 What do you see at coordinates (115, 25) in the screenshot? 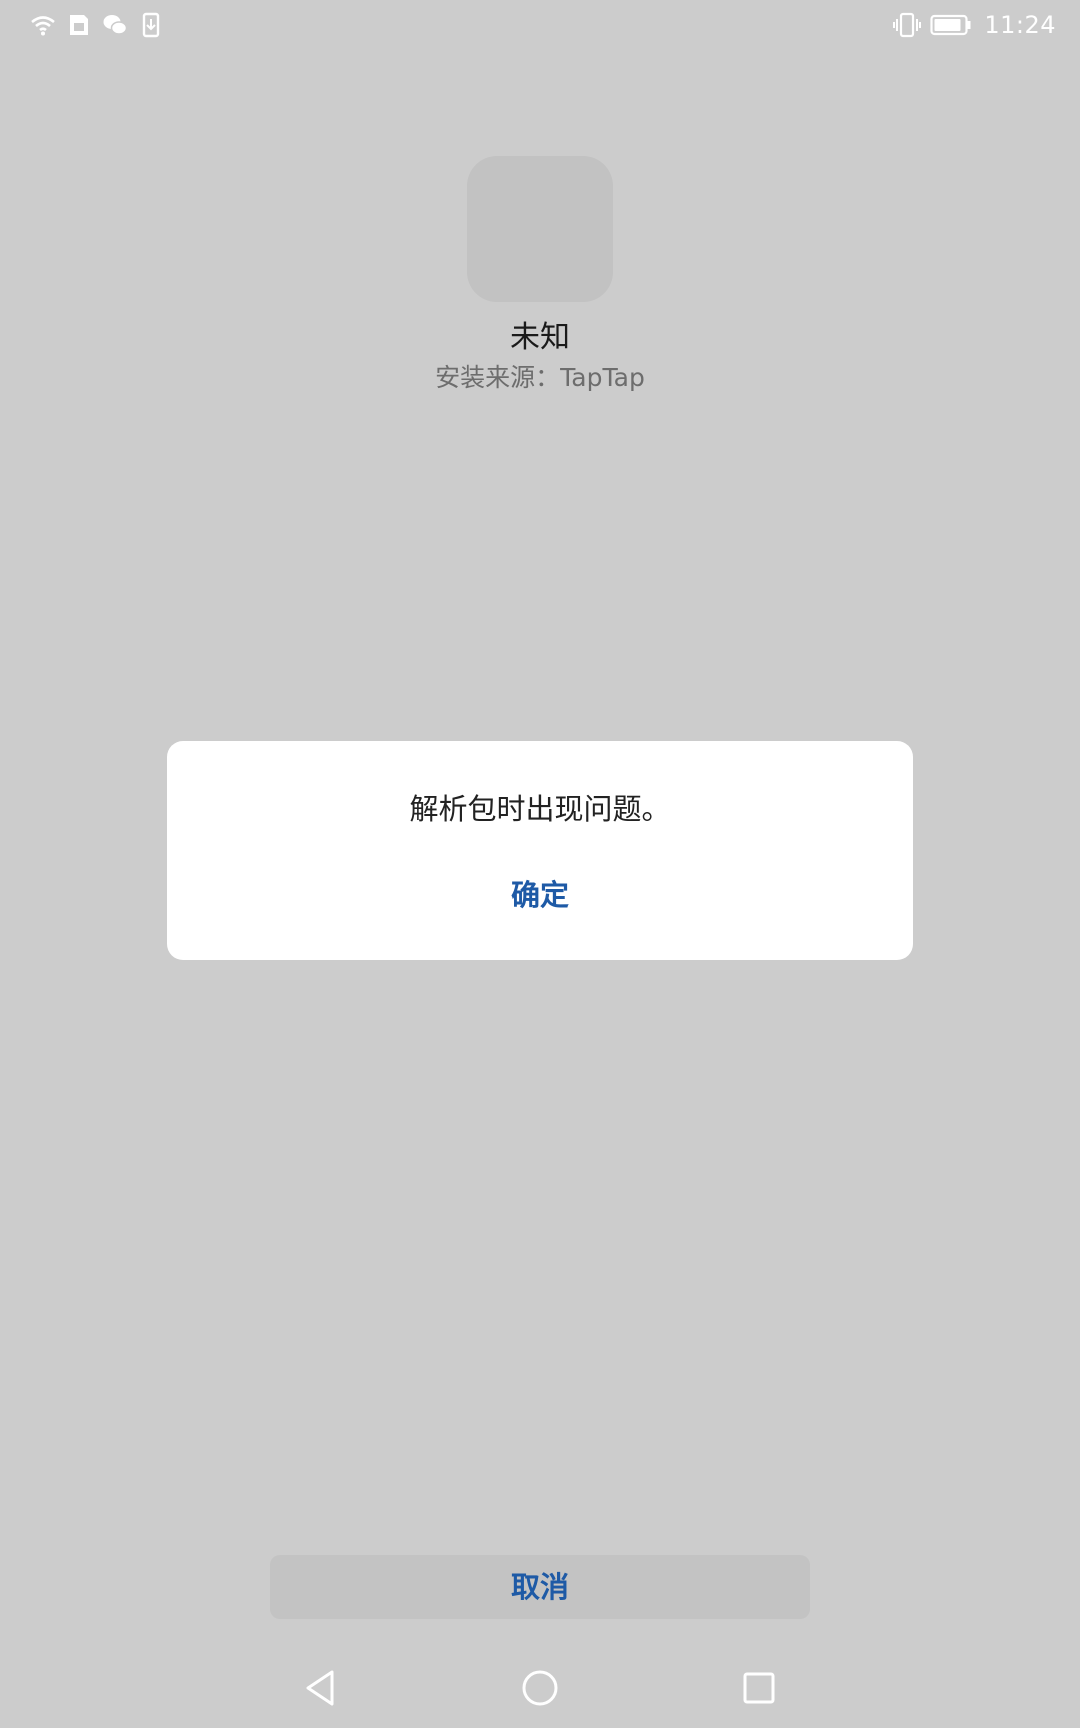
I see `wechat-icon` at bounding box center [115, 25].